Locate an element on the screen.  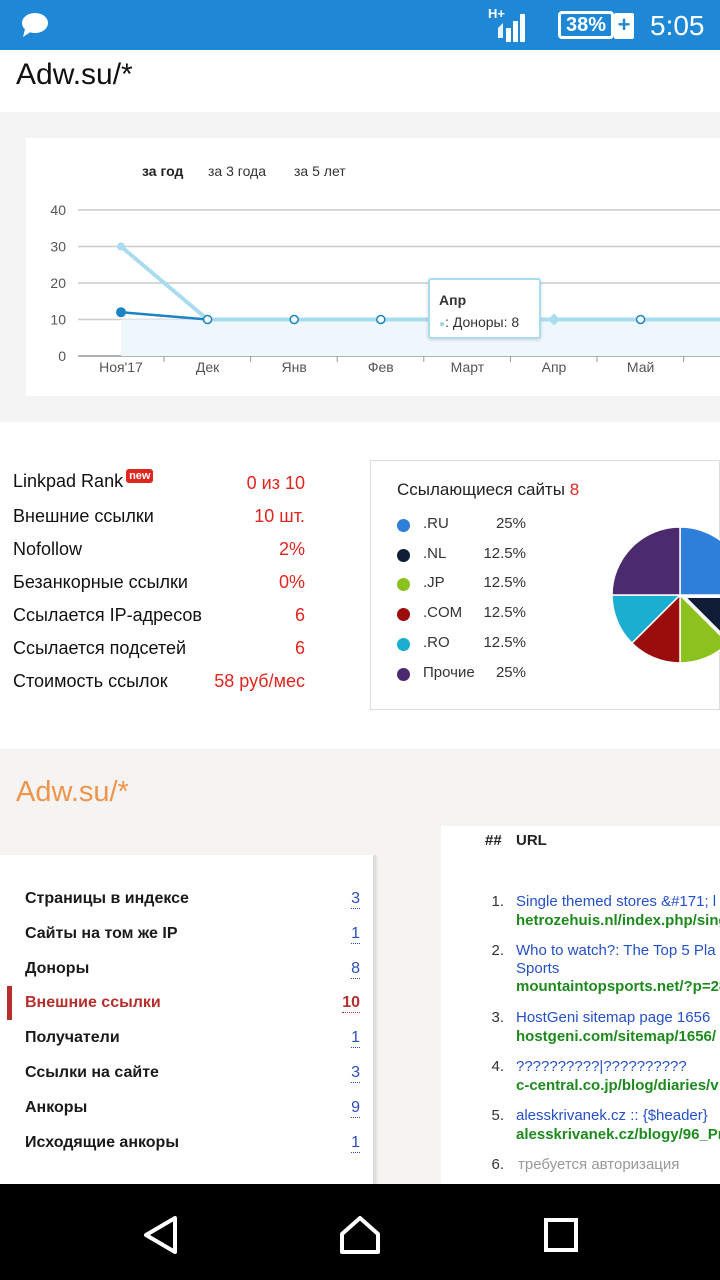
row-number: 2. is located at coordinates (497, 950).